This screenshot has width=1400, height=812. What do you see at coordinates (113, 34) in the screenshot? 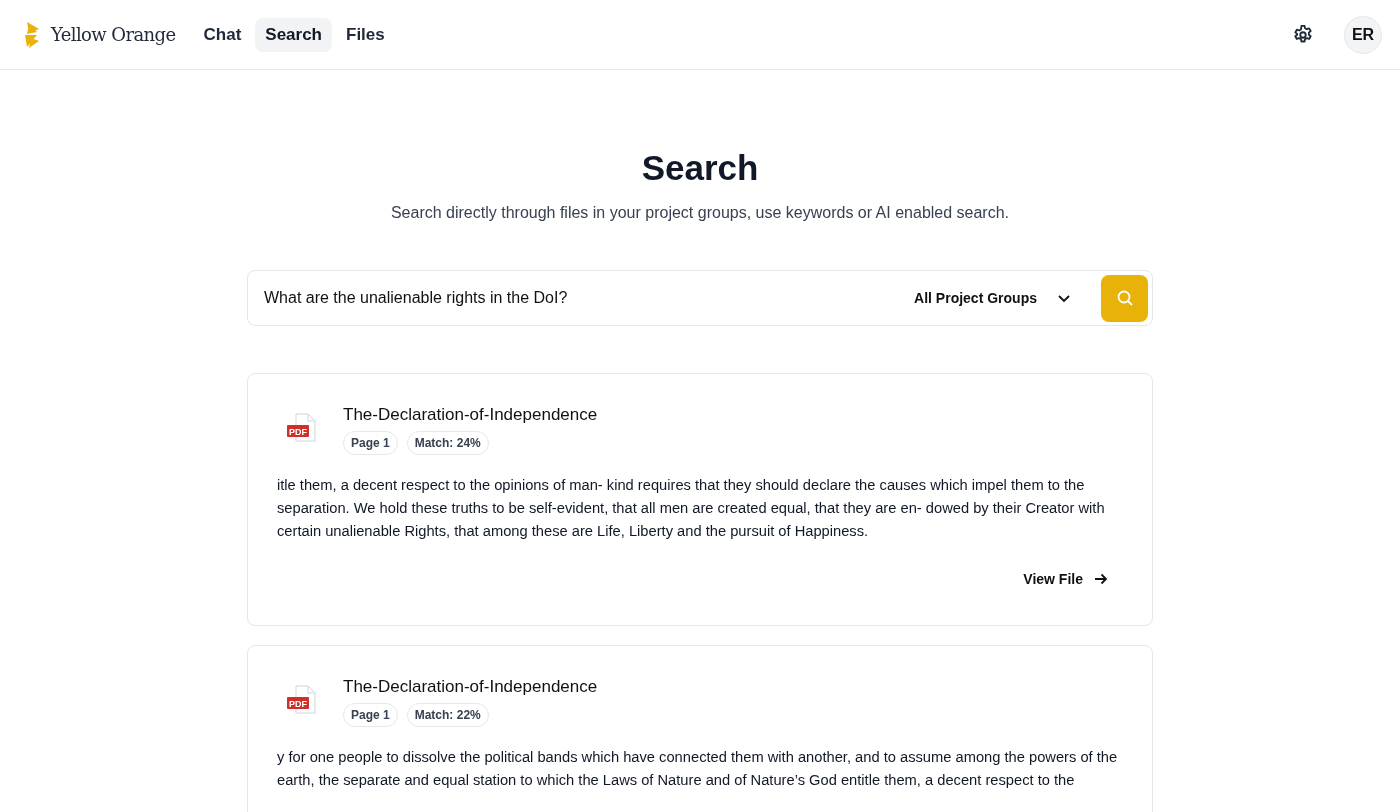
I see `brand-name: Yellow Orange` at bounding box center [113, 34].